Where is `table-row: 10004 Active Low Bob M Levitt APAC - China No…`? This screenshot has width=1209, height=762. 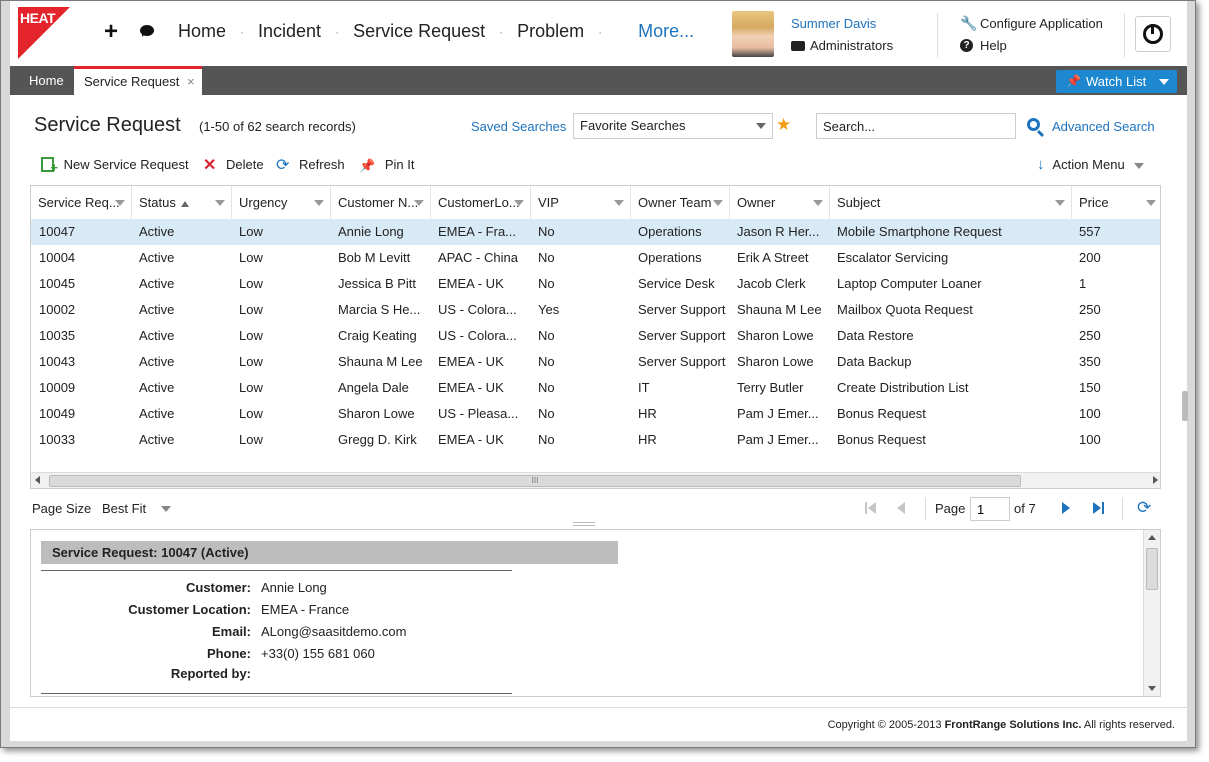
table-row: 10004 Active Low Bob M Levitt APAC - China No… is located at coordinates (595, 258).